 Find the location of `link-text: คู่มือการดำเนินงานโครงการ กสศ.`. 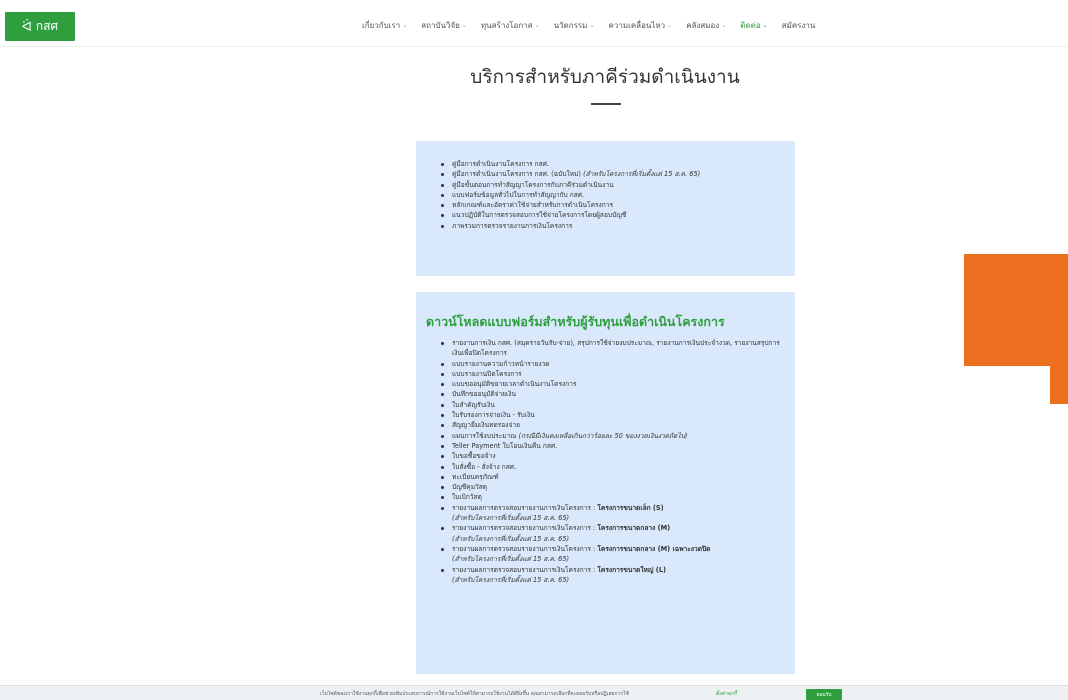

link-text: คู่มือการดำเนินงานโครงการ กสศ. is located at coordinates (500, 164).